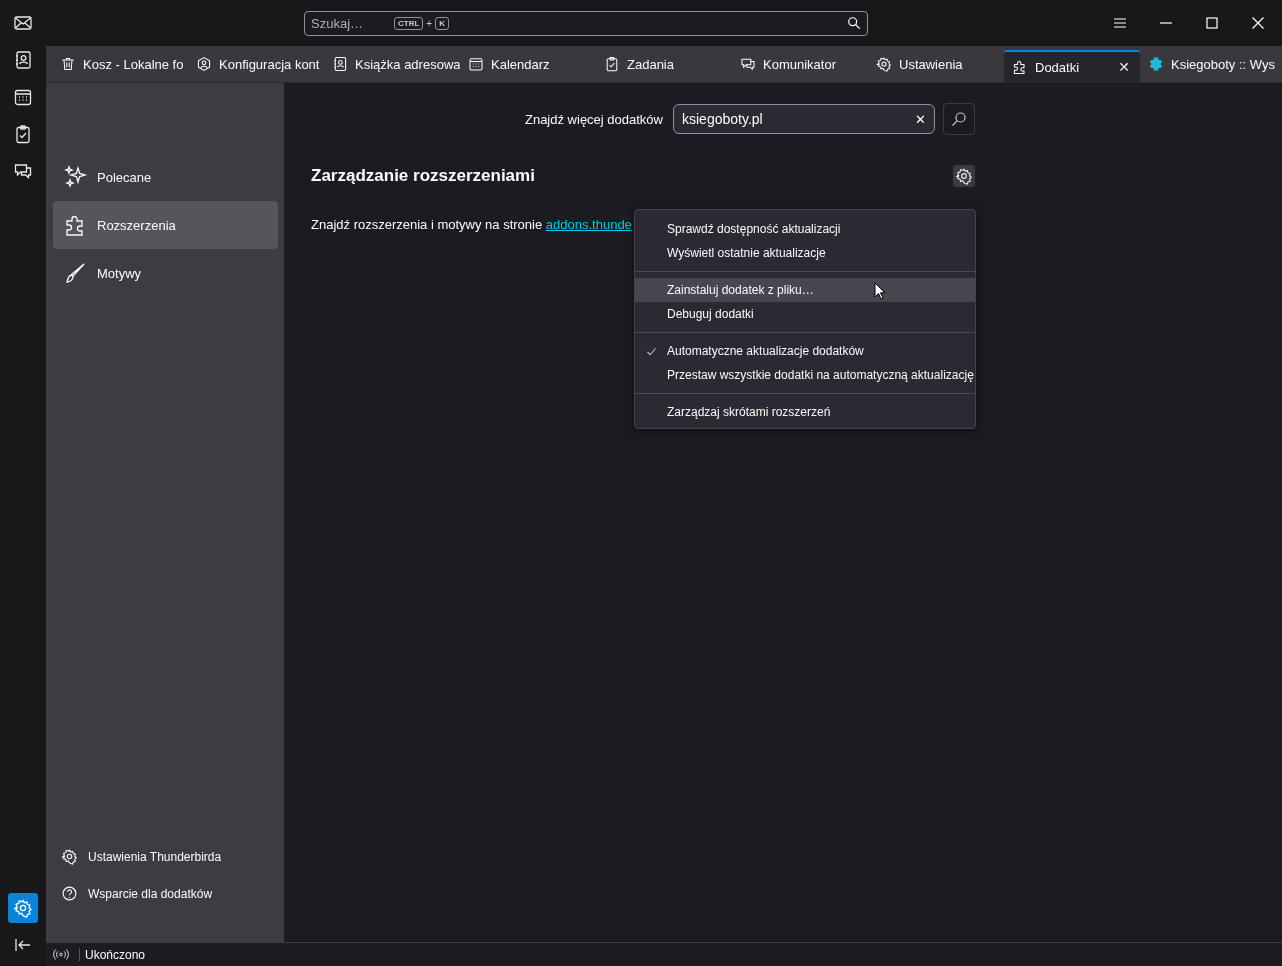  Describe the element at coordinates (805, 314) in the screenshot. I see `menu-item: Debuguj dodatki` at that location.